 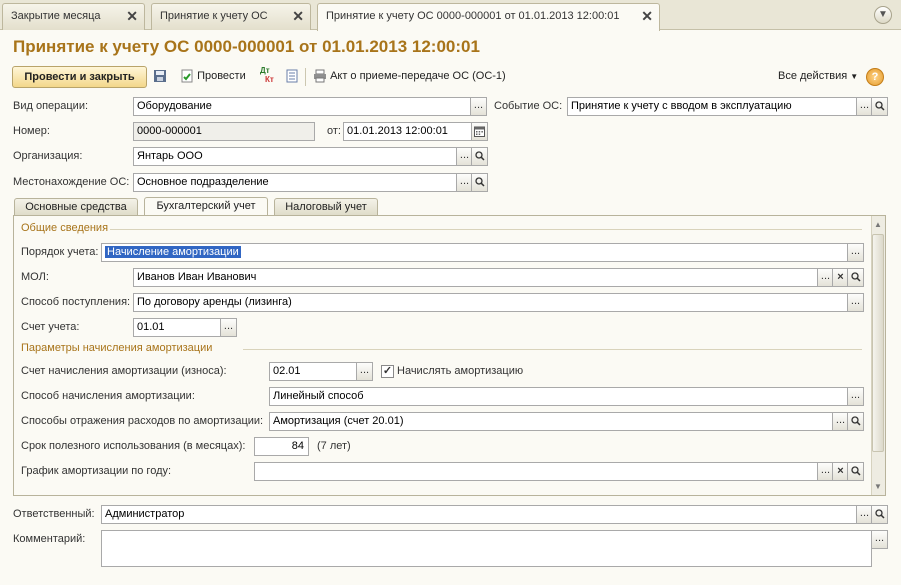 I want to click on comment-field, so click(x=486, y=548).